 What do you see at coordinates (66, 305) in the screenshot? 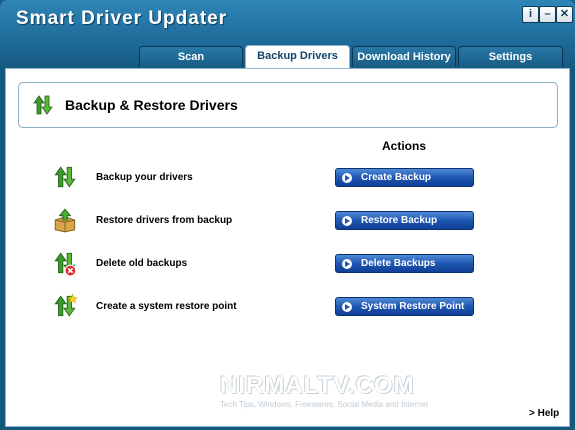
I see `restore-point-icon` at bounding box center [66, 305].